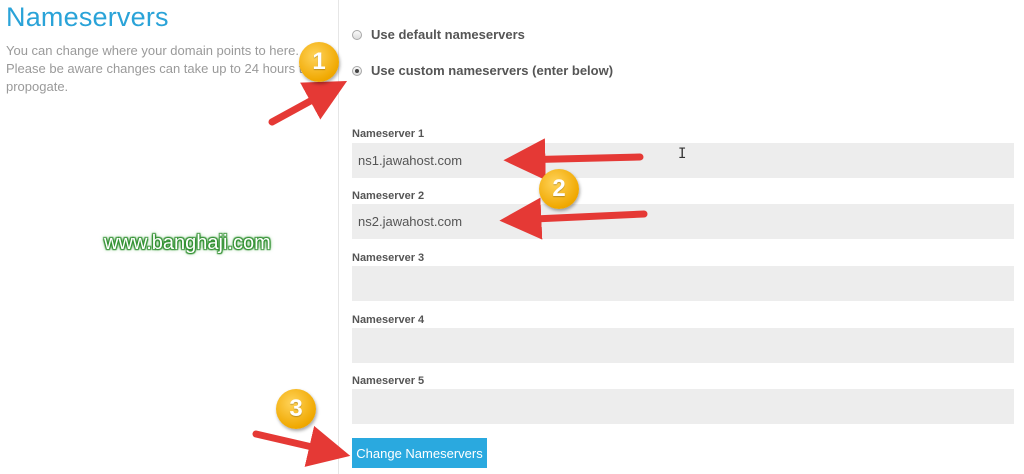 The width and height of the screenshot is (1024, 474). Describe the element at coordinates (559, 189) in the screenshot. I see `step-badge-2: 2` at that location.